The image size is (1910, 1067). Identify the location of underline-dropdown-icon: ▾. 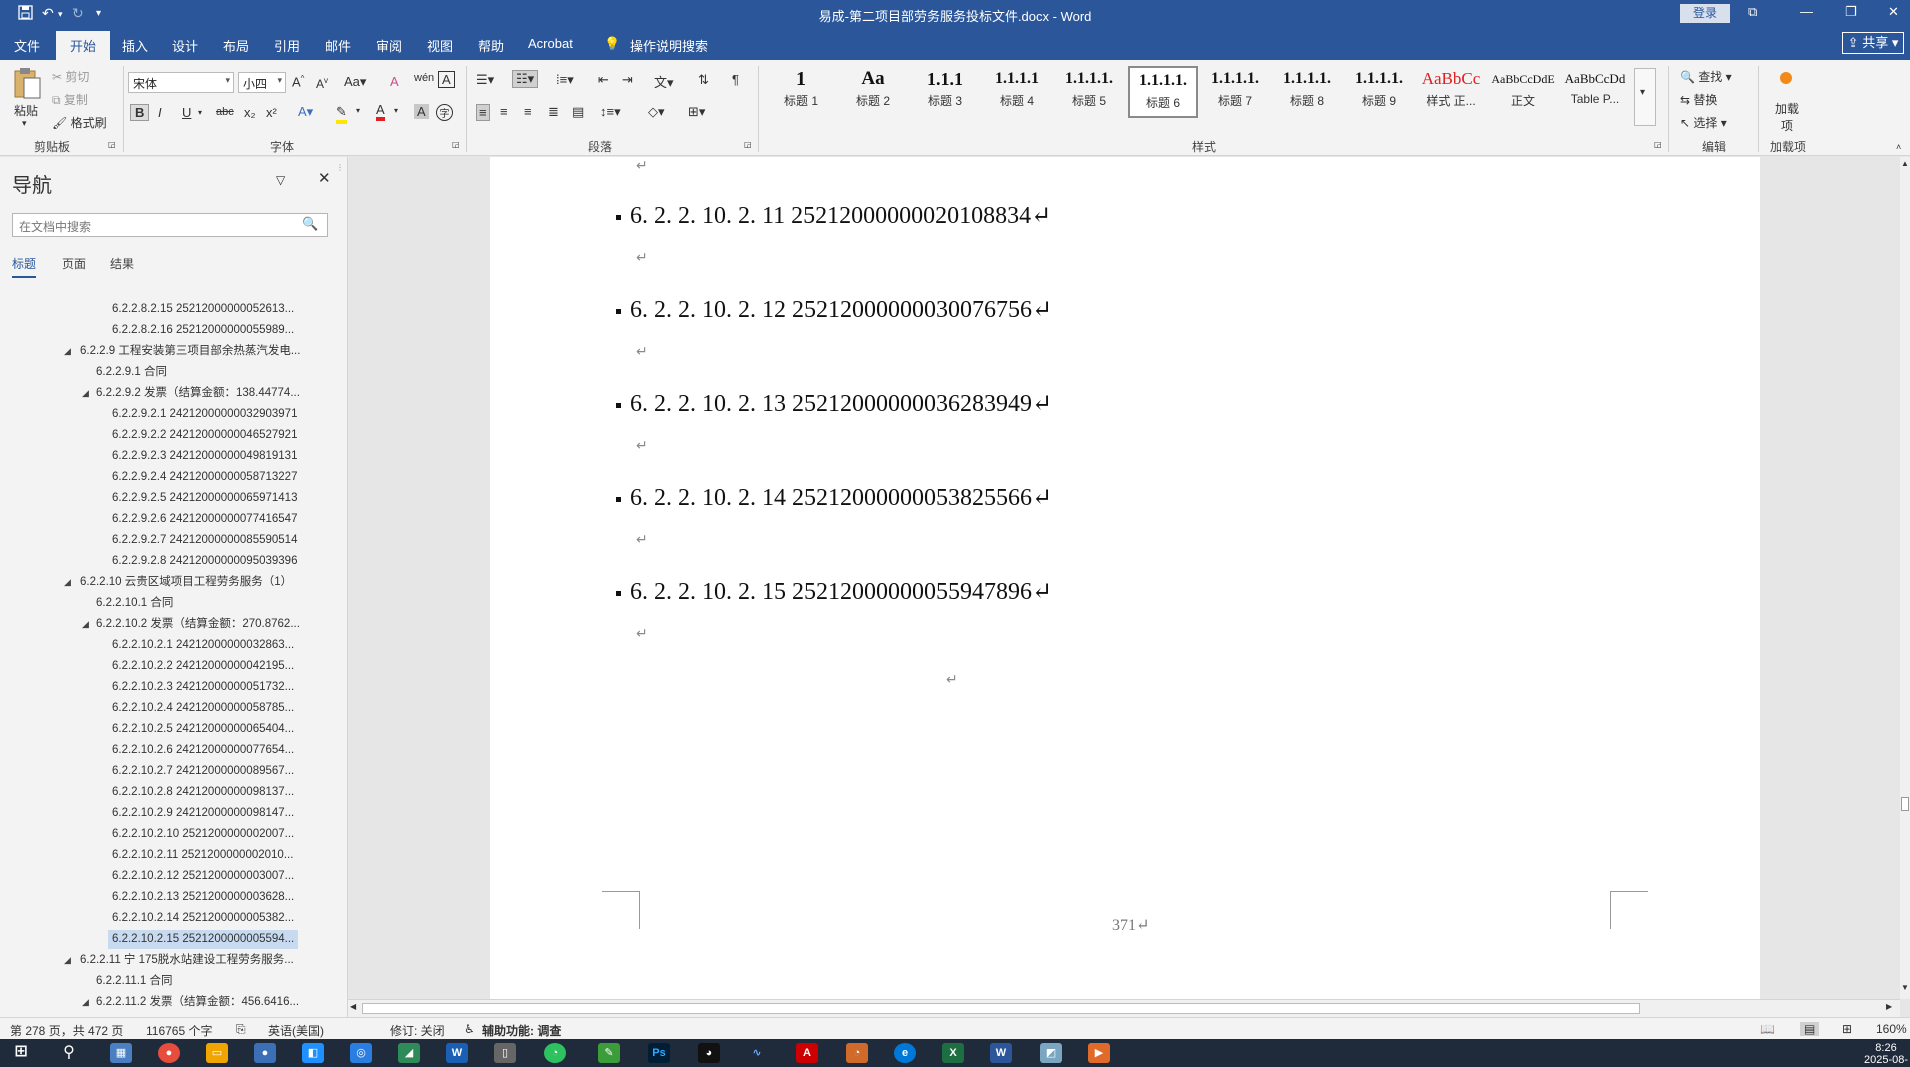
(200, 112).